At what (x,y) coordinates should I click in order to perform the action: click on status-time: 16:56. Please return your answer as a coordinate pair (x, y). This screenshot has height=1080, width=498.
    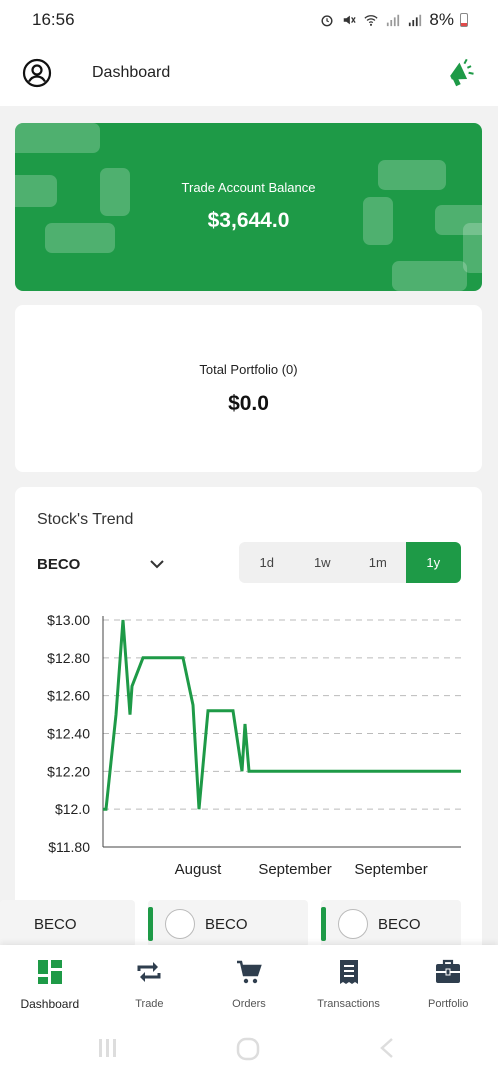
    Looking at the image, I should click on (53, 19).